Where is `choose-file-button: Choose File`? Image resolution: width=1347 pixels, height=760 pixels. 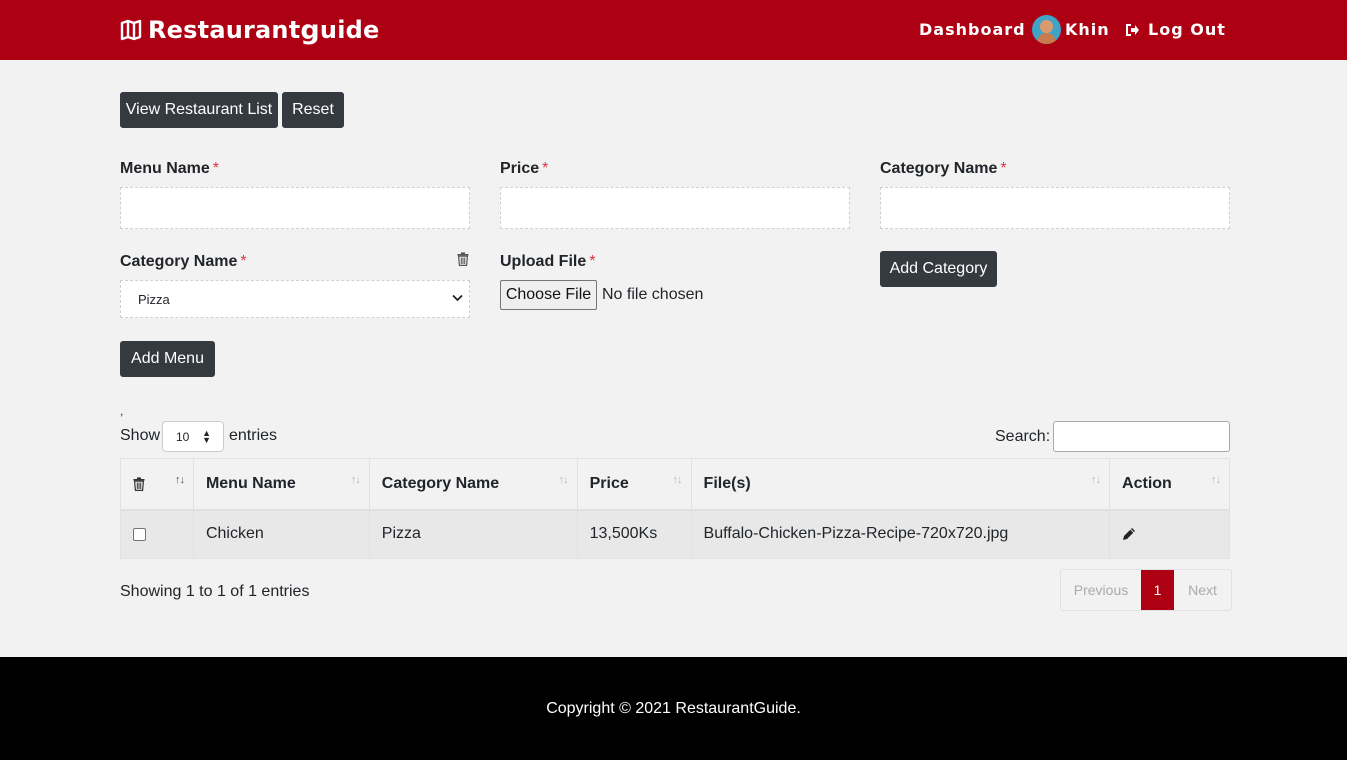 choose-file-button: Choose File is located at coordinates (548, 295).